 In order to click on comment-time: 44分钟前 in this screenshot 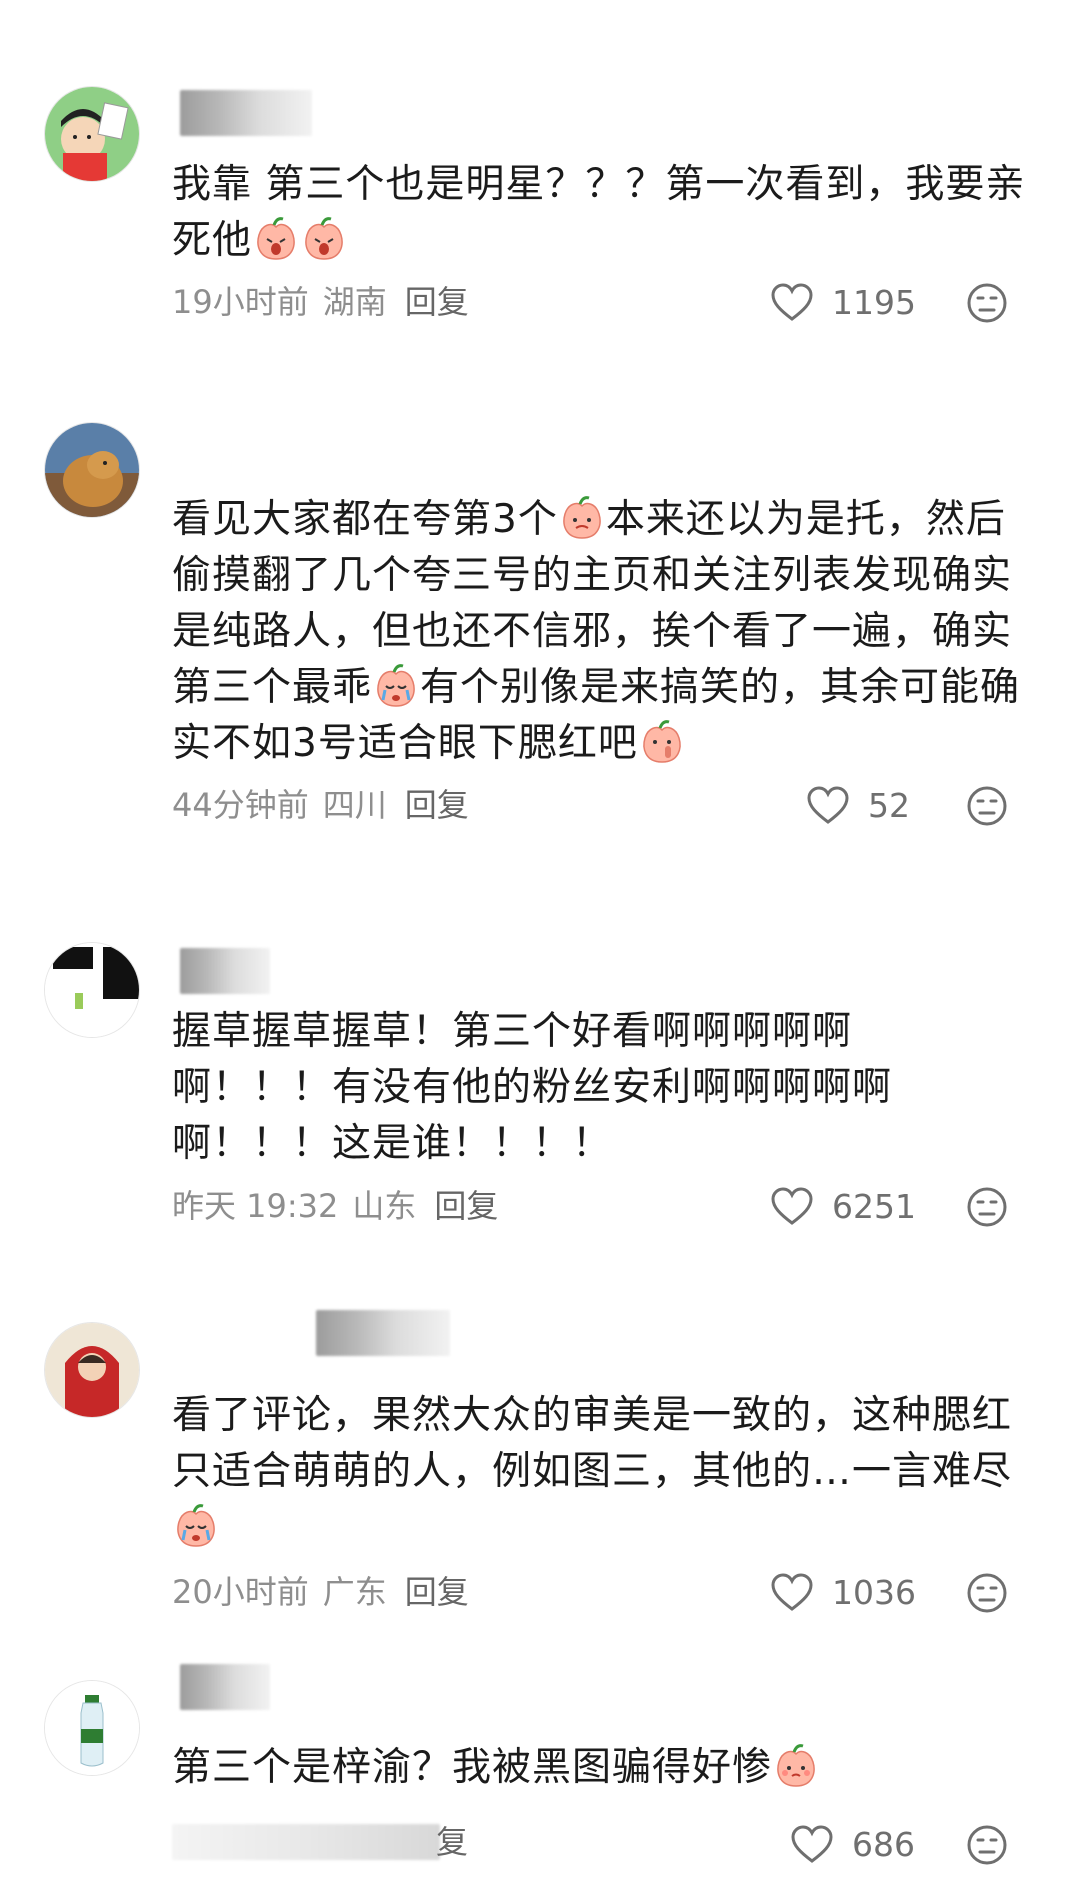, I will do `click(240, 805)`.